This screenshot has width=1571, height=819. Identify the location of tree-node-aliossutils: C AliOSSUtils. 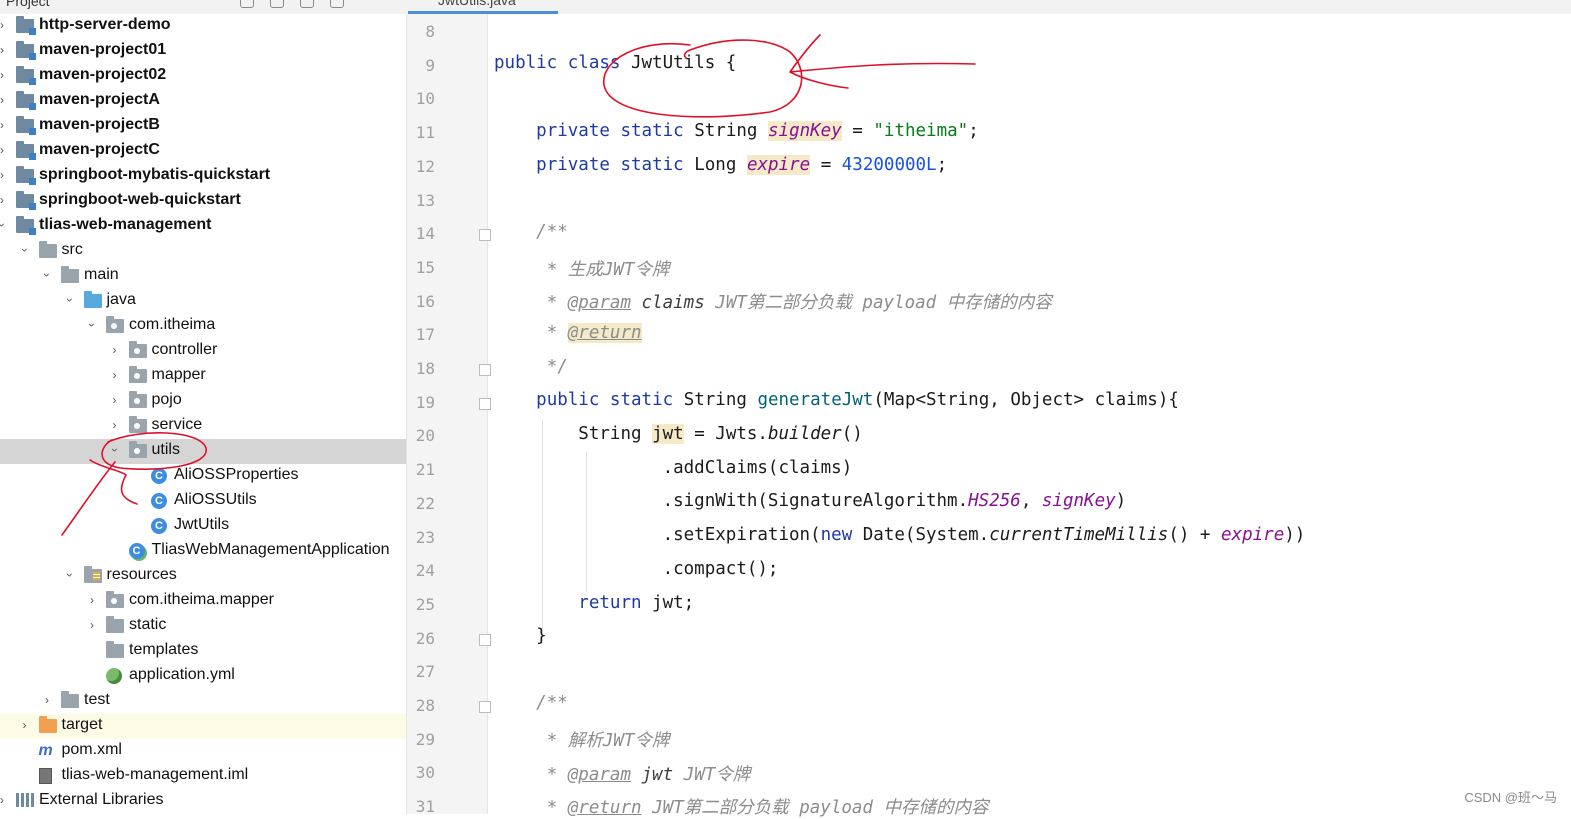
(203, 501).